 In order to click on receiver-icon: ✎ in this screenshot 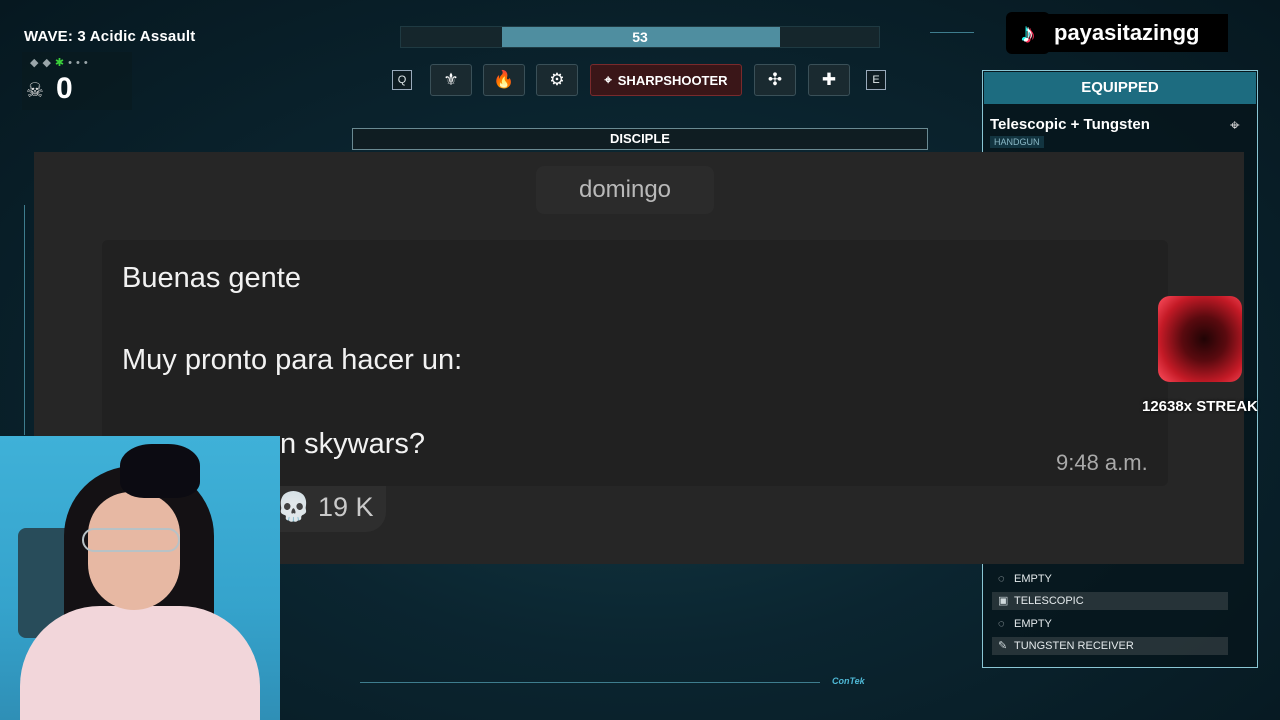, I will do `click(1003, 646)`.